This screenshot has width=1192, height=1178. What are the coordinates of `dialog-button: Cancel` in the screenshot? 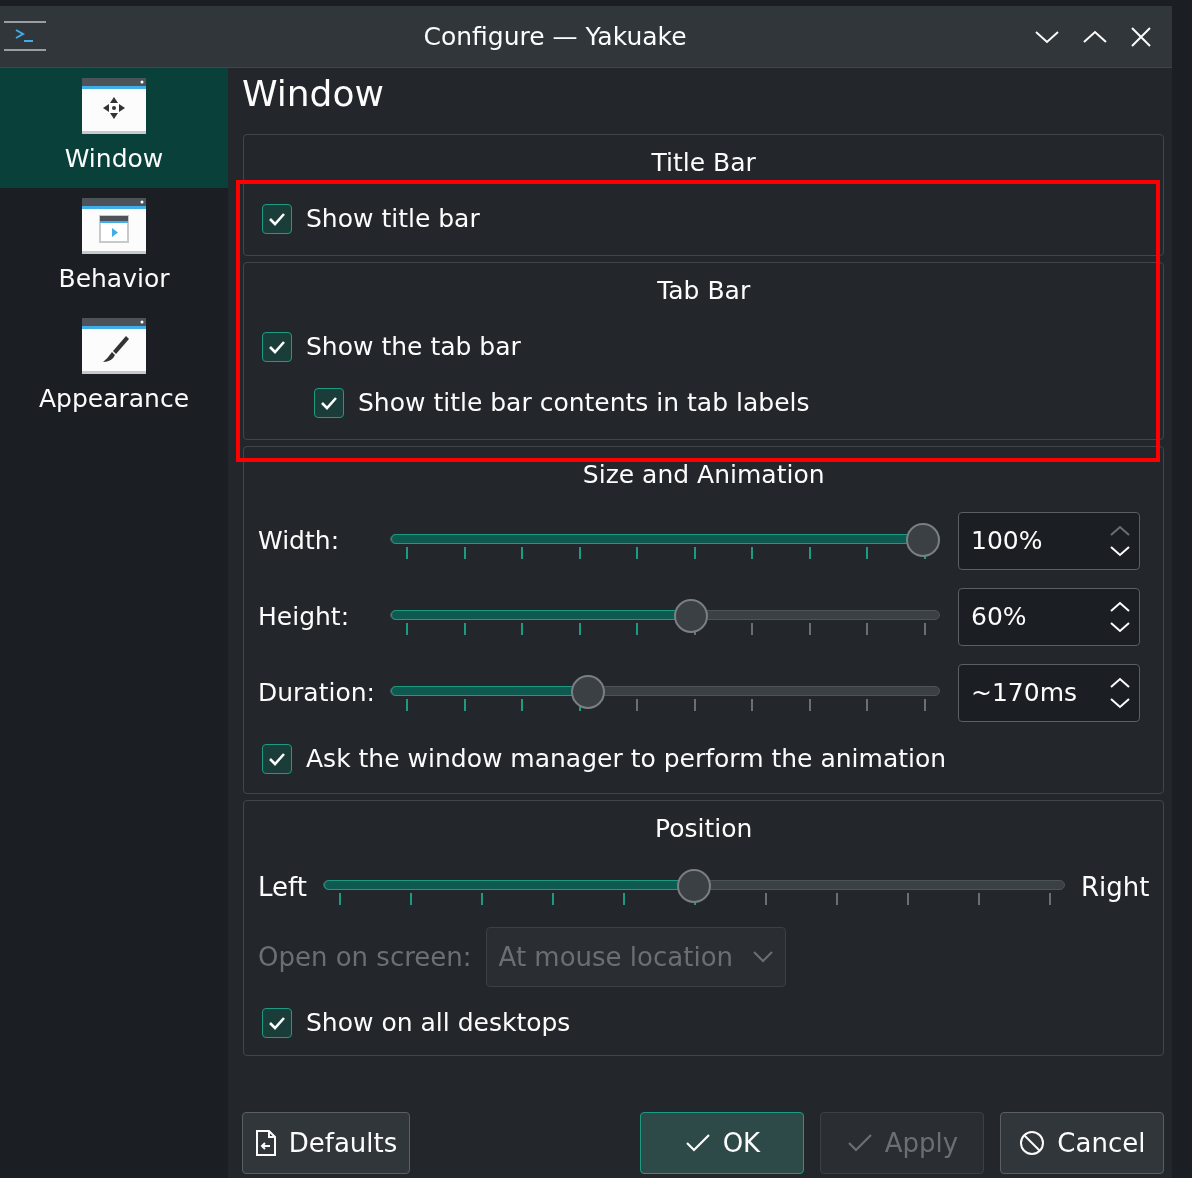 It's located at (1082, 1143).